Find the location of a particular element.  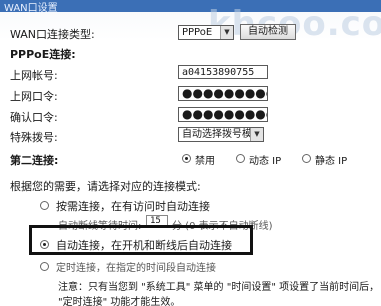

auto-detect-button: 自动检测 is located at coordinates (268, 32).